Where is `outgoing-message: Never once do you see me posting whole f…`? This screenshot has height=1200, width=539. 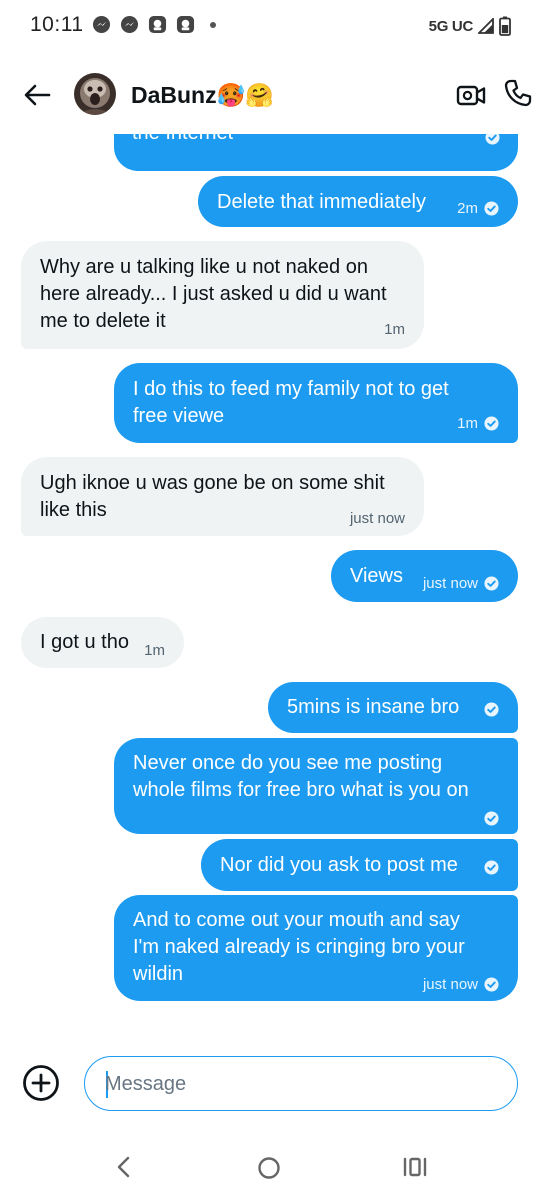 outgoing-message: Never once do you see me posting whole f… is located at coordinates (316, 786).